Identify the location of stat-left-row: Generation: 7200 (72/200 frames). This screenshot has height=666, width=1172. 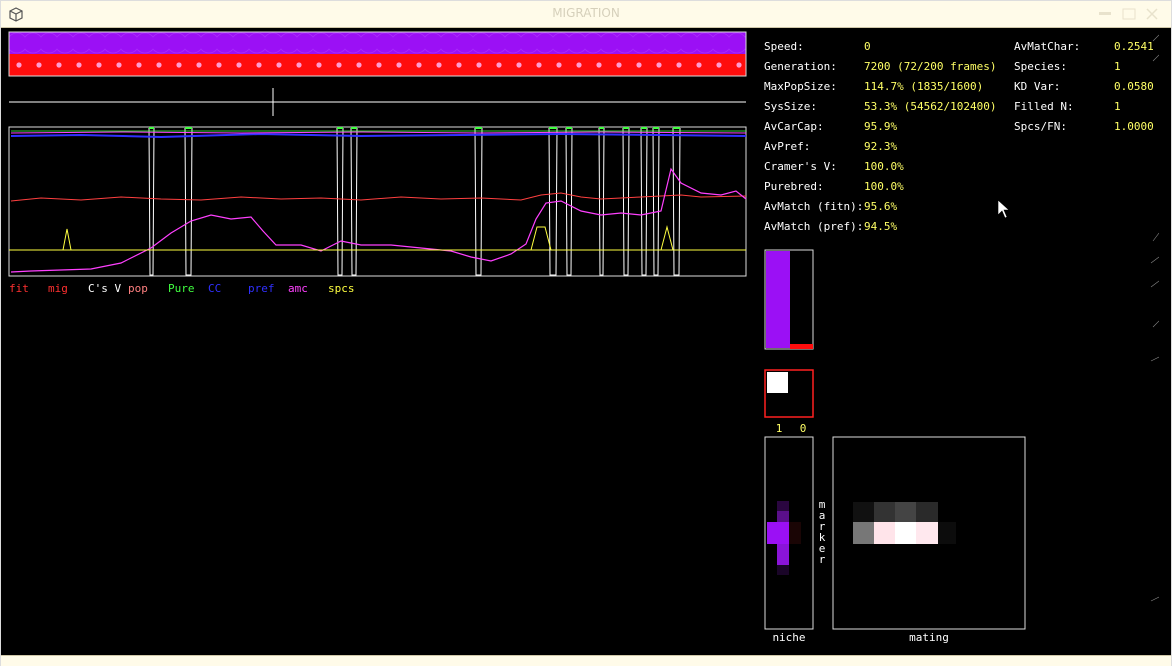
(884, 67).